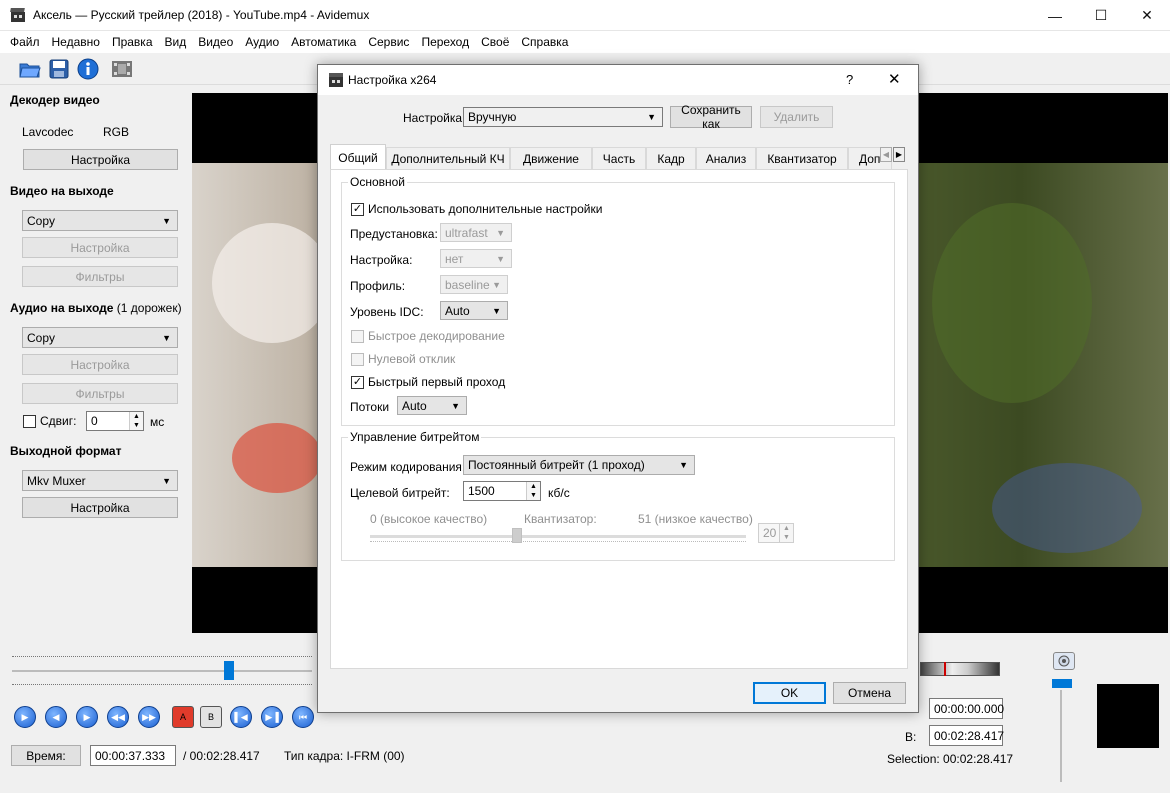  Describe the element at coordinates (132, 42) in the screenshot. I see `menu-edit: Правка` at that location.